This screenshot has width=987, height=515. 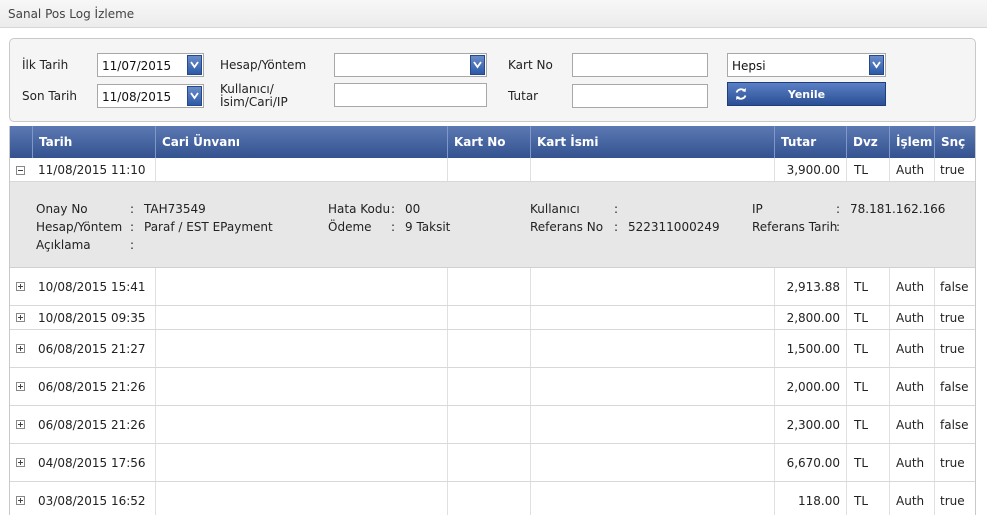 What do you see at coordinates (810, 462) in the screenshot?
I see `cell-amount: 6,670.00` at bounding box center [810, 462].